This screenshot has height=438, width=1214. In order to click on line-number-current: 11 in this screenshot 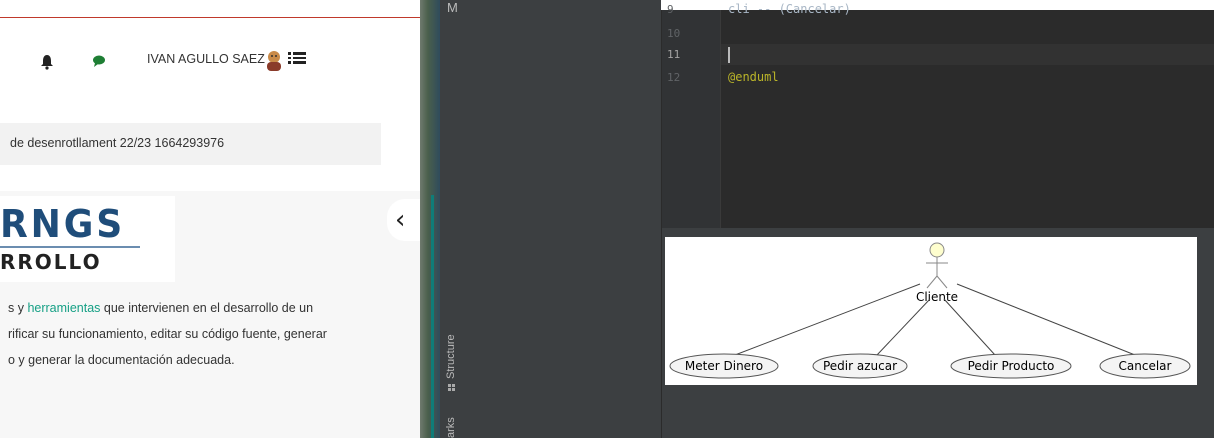, I will do `click(674, 54)`.